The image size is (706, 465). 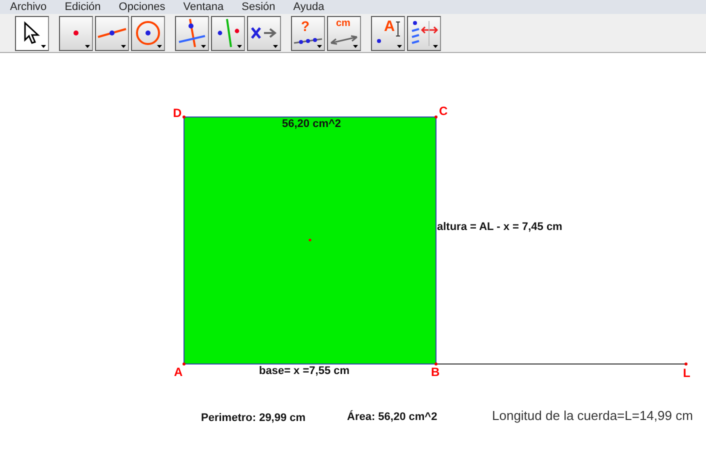 I want to click on rope-length-text: Longitud de la cuerda=L=14,99 cm, so click(x=592, y=415).